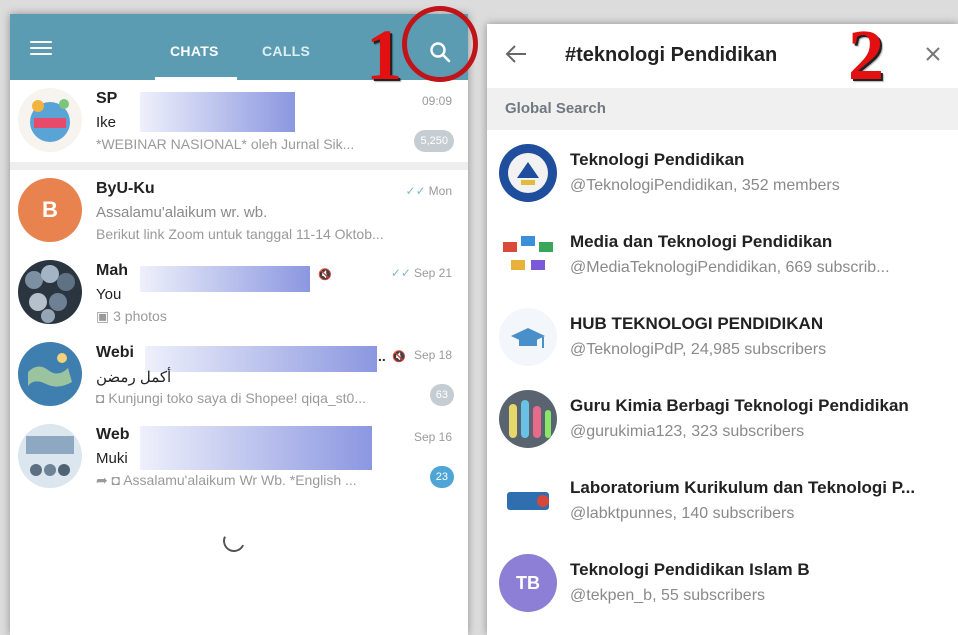 The height and width of the screenshot is (635, 958). I want to click on loading-spinner-icon, so click(234, 541).